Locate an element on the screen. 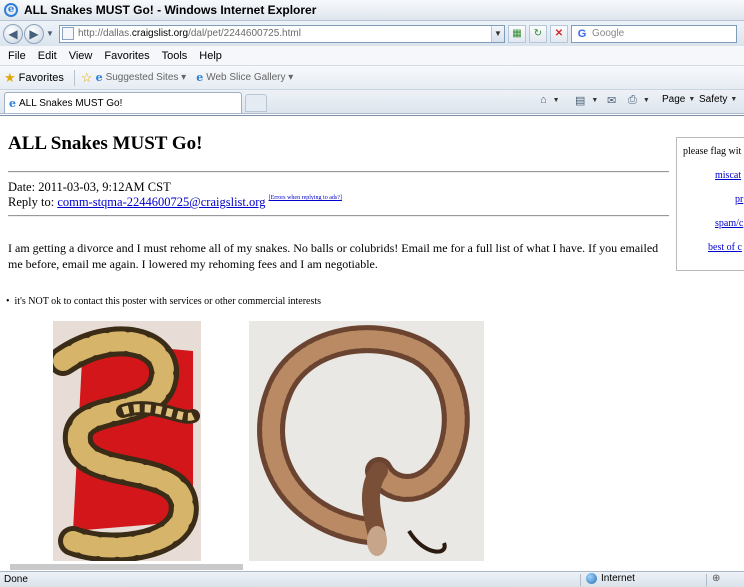  stop-button: ✕ is located at coordinates (559, 33).